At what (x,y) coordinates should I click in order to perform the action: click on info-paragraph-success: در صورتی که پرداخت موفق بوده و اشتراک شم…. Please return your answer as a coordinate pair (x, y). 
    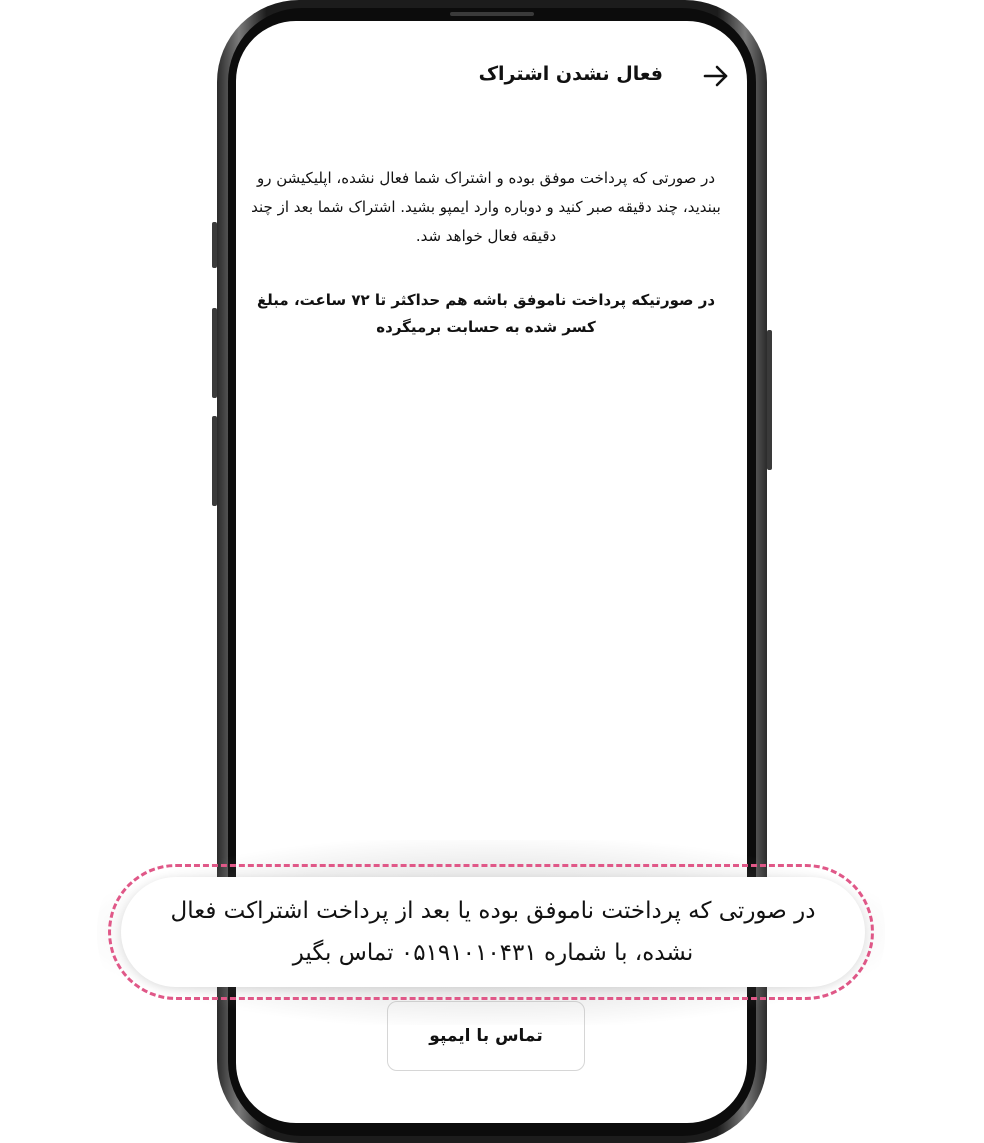
    Looking at the image, I should click on (486, 207).